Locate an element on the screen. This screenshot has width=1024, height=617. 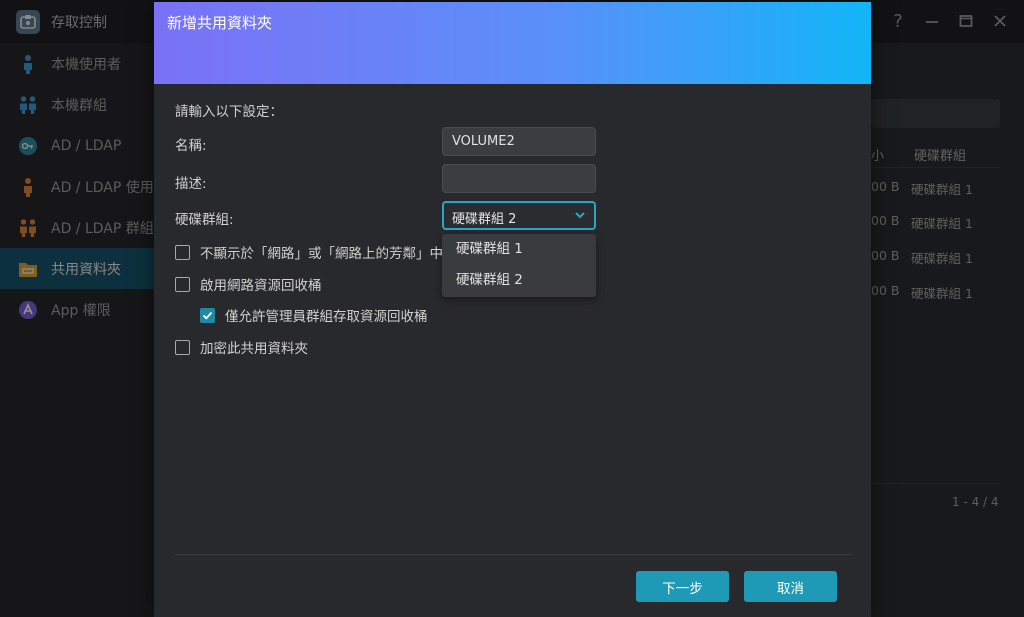
volume-option: 硬碟群組 1 is located at coordinates (519, 249).